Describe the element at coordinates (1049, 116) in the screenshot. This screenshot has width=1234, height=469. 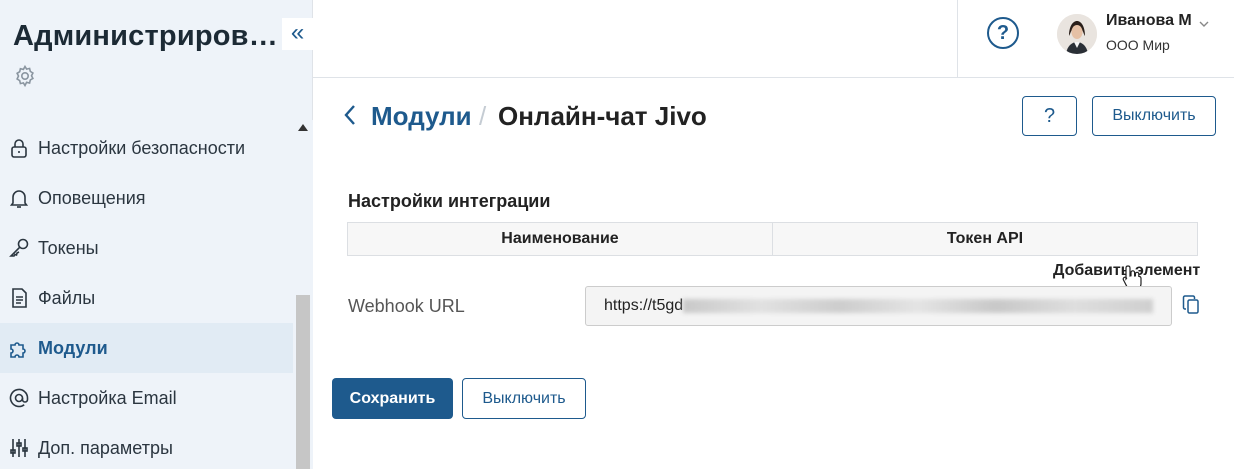
I see `module-help-button: ?` at that location.